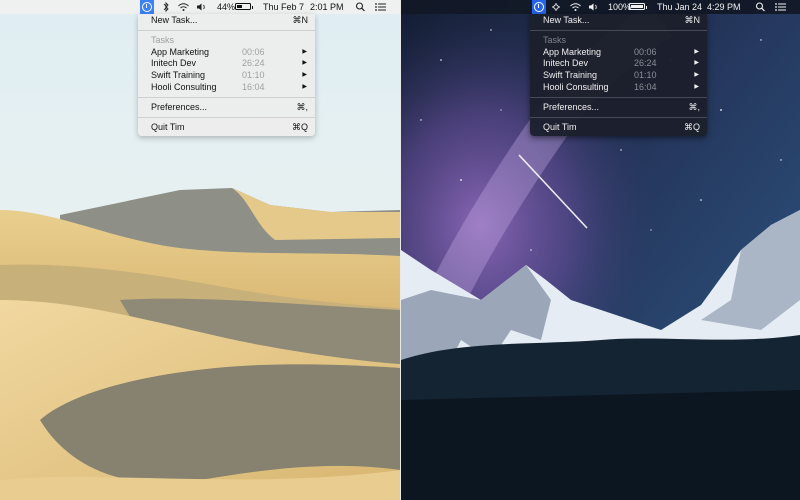 The image size is (800, 500). What do you see at coordinates (619, 7) in the screenshot?
I see `battery-percent: 100%` at bounding box center [619, 7].